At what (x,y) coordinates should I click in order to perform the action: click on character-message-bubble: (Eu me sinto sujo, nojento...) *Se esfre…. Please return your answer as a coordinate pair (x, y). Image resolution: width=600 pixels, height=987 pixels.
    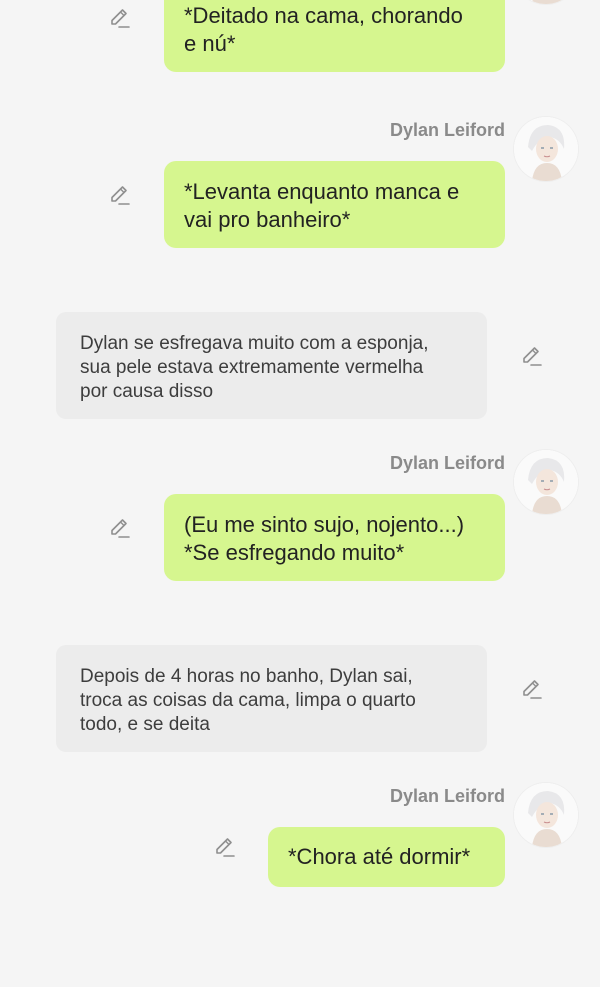
    Looking at the image, I should click on (334, 537).